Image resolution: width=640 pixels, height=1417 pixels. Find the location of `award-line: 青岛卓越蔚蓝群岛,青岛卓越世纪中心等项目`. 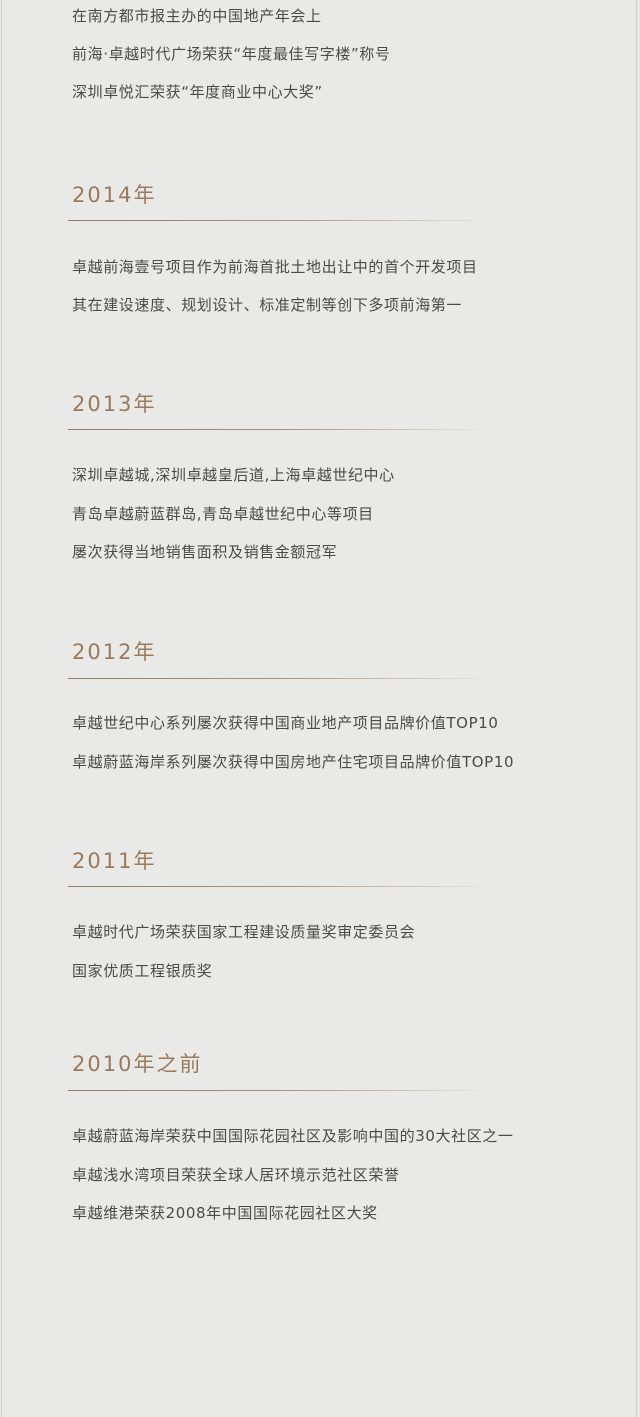

award-line: 青岛卓越蔚蓝群岛,青岛卓越世纪中心等项目 is located at coordinates (223, 514).